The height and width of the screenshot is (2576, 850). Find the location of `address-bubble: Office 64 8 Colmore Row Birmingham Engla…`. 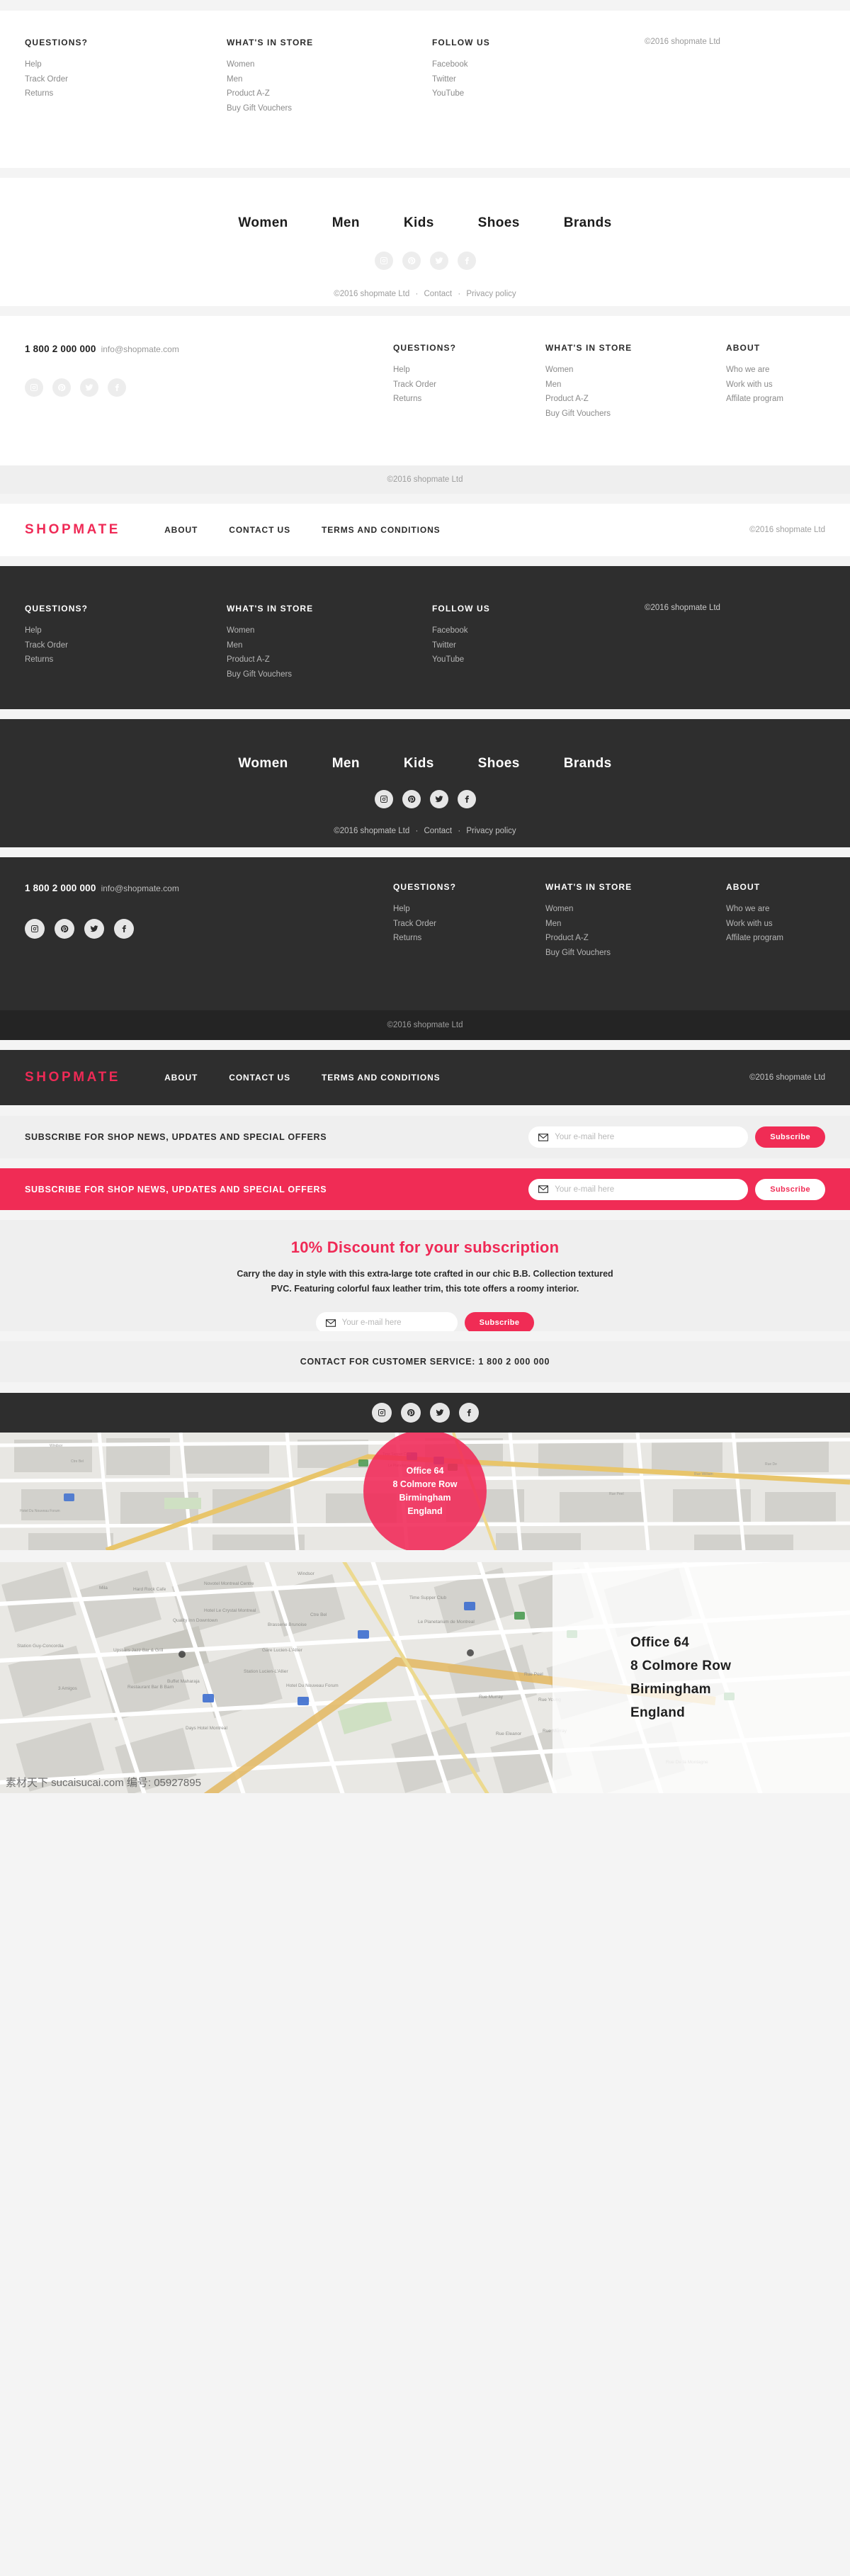

address-bubble: Office 64 8 Colmore Row Birmingham Engla… is located at coordinates (425, 1491).